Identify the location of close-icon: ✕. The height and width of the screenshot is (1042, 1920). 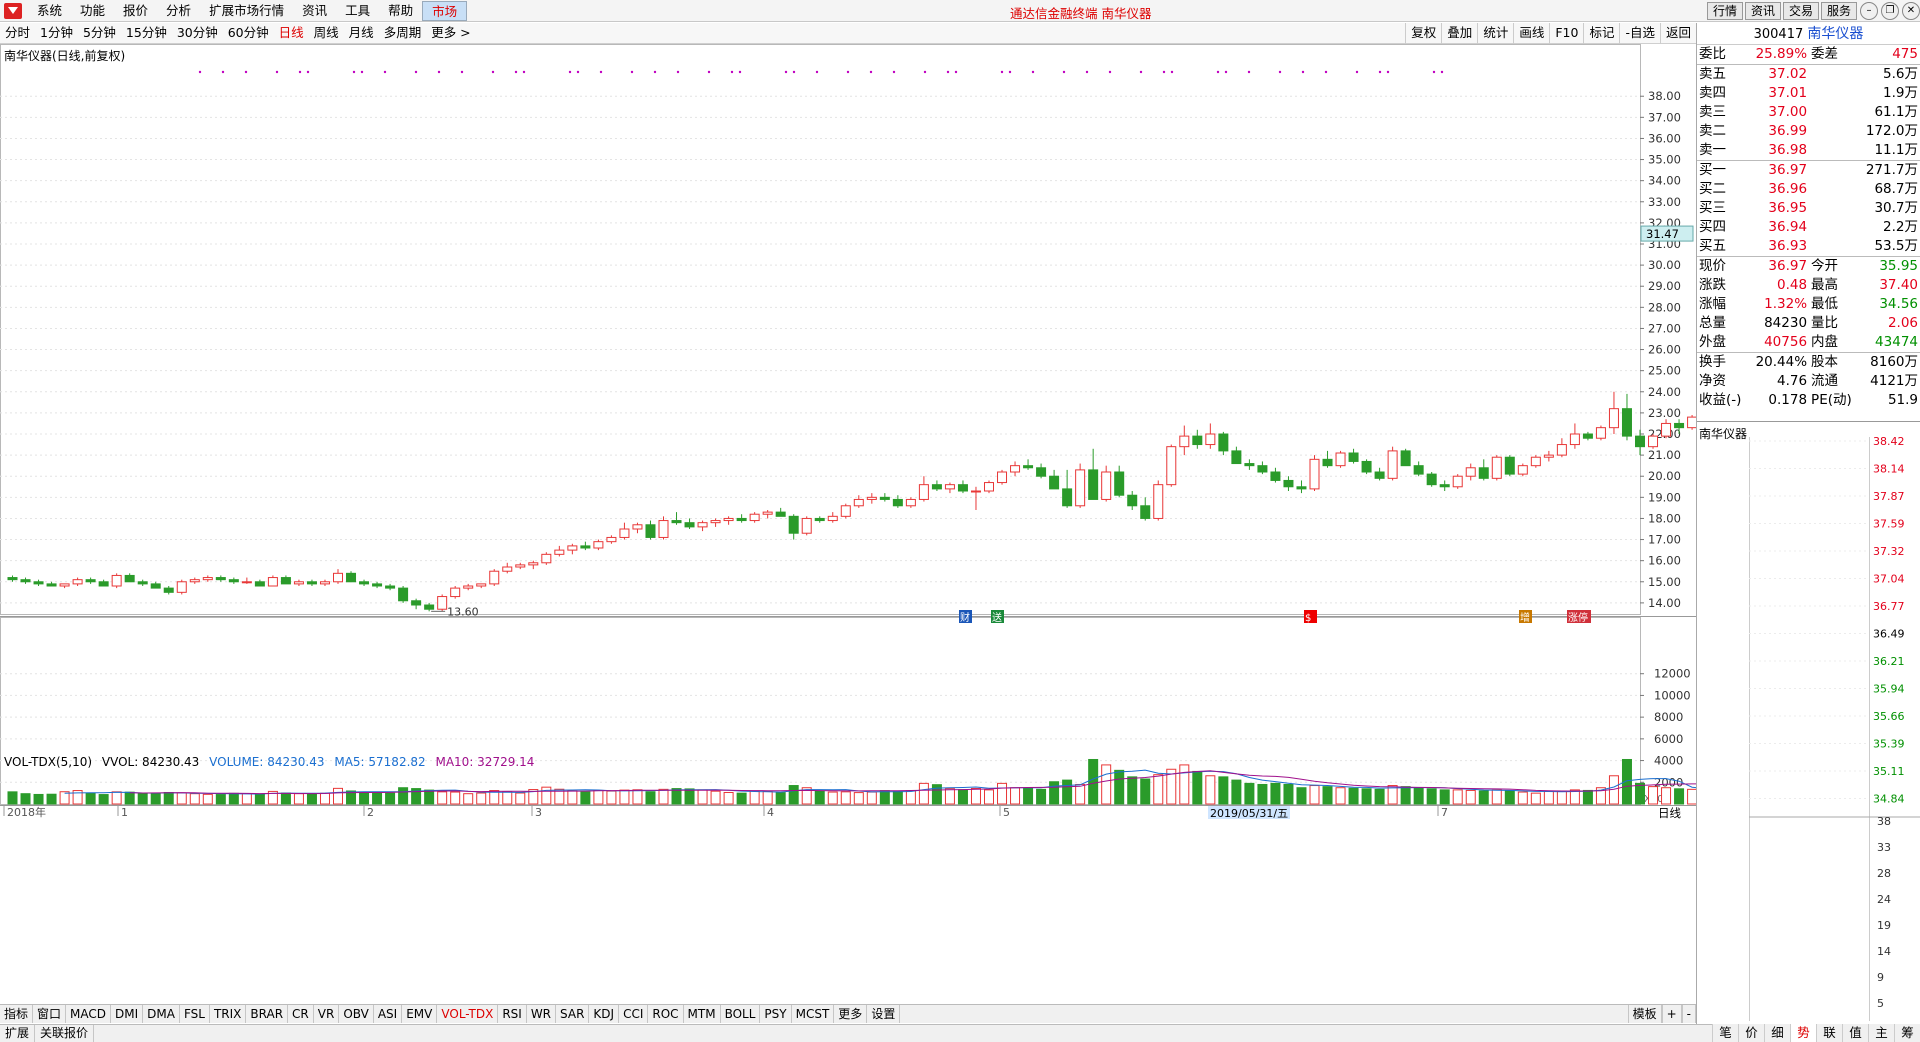
(1911, 11).